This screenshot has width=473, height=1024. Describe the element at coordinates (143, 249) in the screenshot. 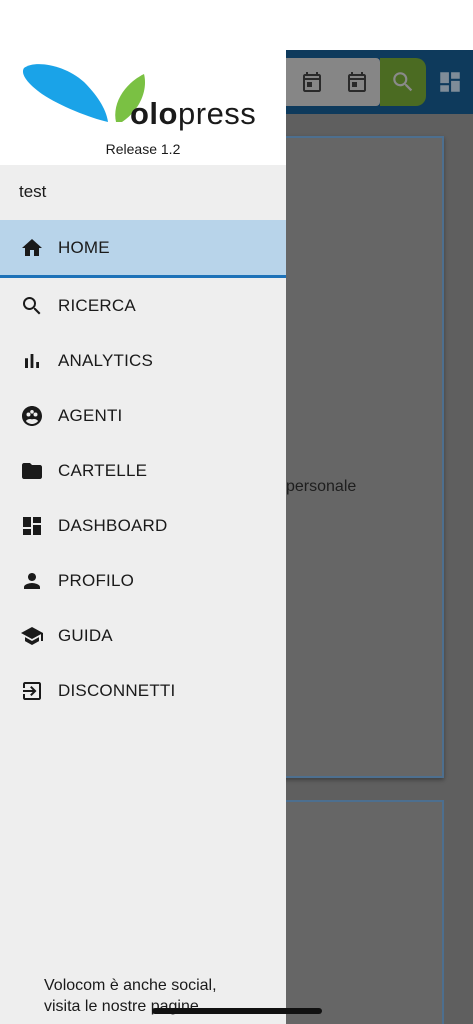

I see `menu-item-home: HOME` at that location.